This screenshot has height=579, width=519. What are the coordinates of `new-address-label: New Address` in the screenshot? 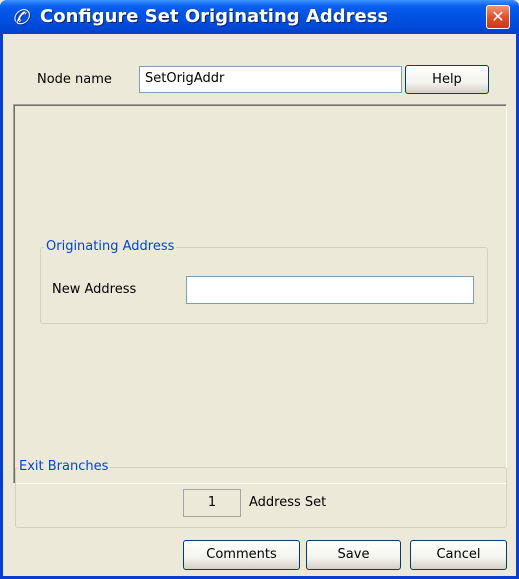 It's located at (94, 289).